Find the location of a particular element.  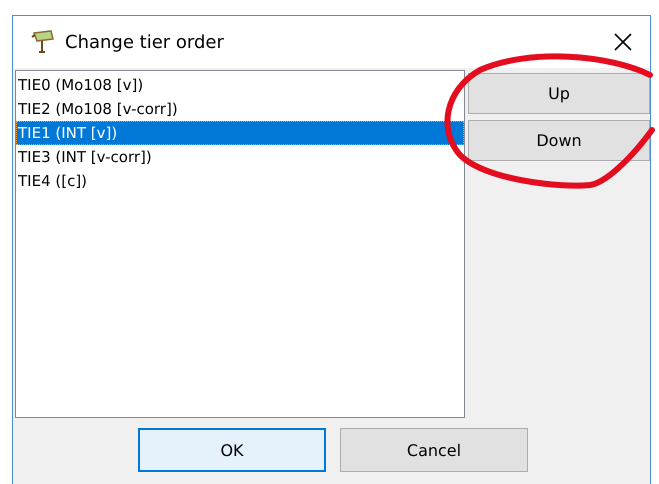

tier-item: TIE0 (Mo108 [v]) is located at coordinates (240, 85).